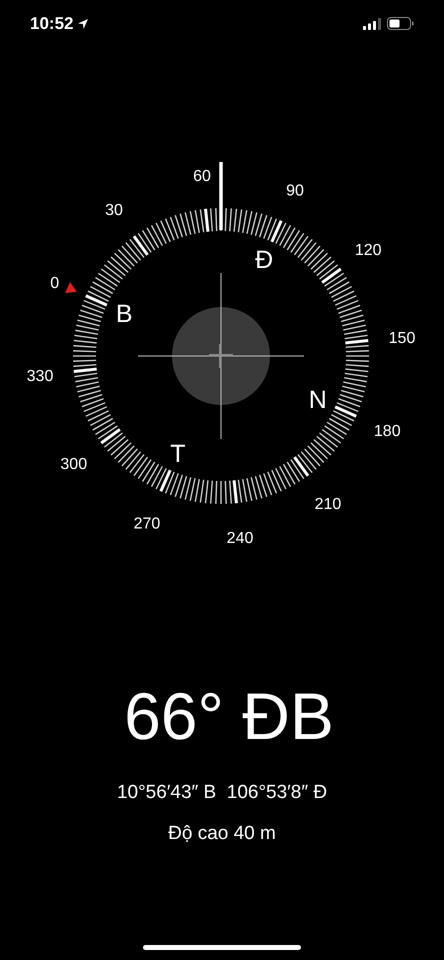 This screenshot has width=444, height=960. What do you see at coordinates (55, 283) in the screenshot?
I see `degree-label: 0` at bounding box center [55, 283].